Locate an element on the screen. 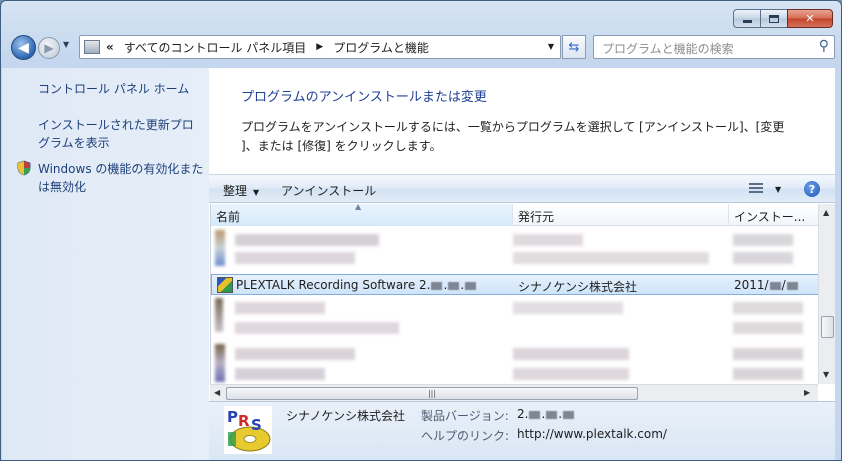 The image size is (842, 461). command-bar: 整理 ▼ アンインストール ▼ ? is located at coordinates (522, 188).